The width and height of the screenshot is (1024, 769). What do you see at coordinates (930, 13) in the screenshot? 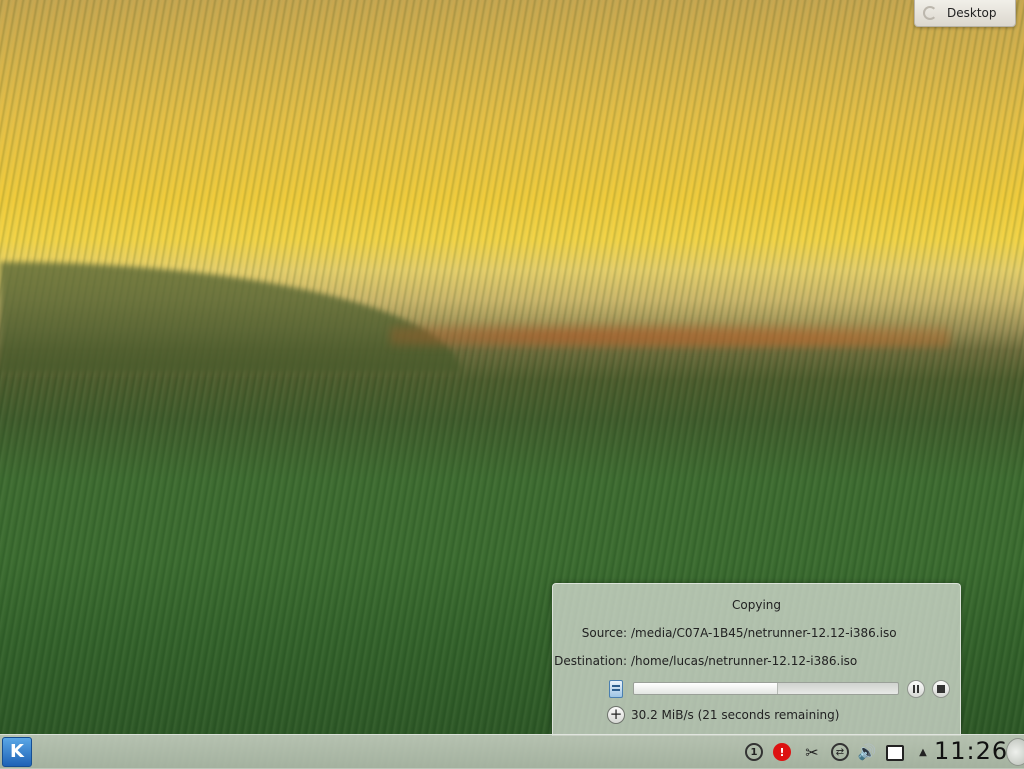
I see `desktop-toolbox-icon` at bounding box center [930, 13].